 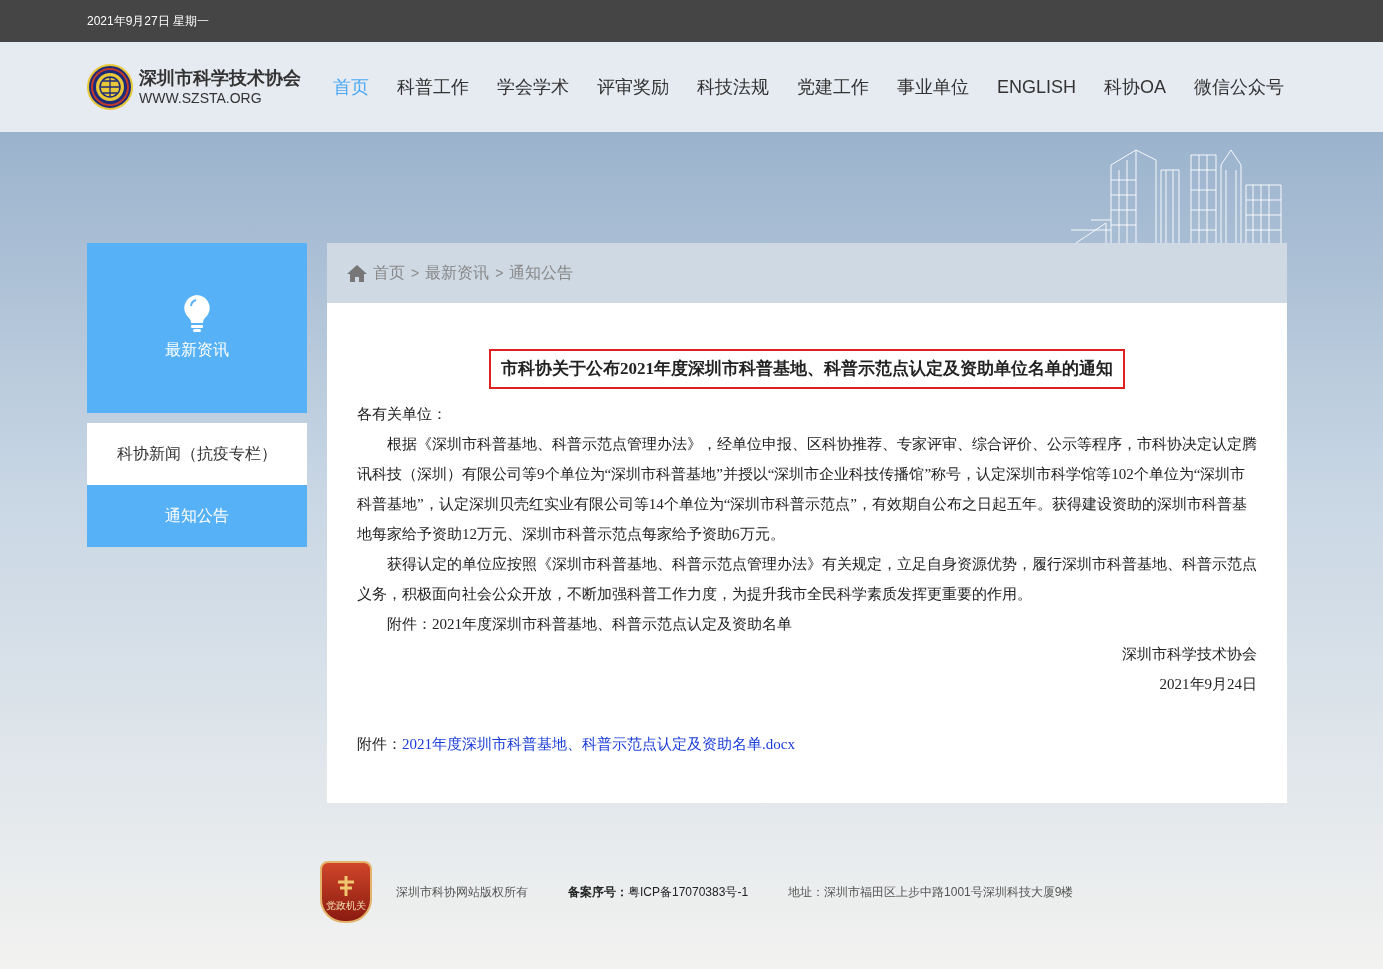 I want to click on nav-link: 微信公众号, so click(x=1239, y=87).